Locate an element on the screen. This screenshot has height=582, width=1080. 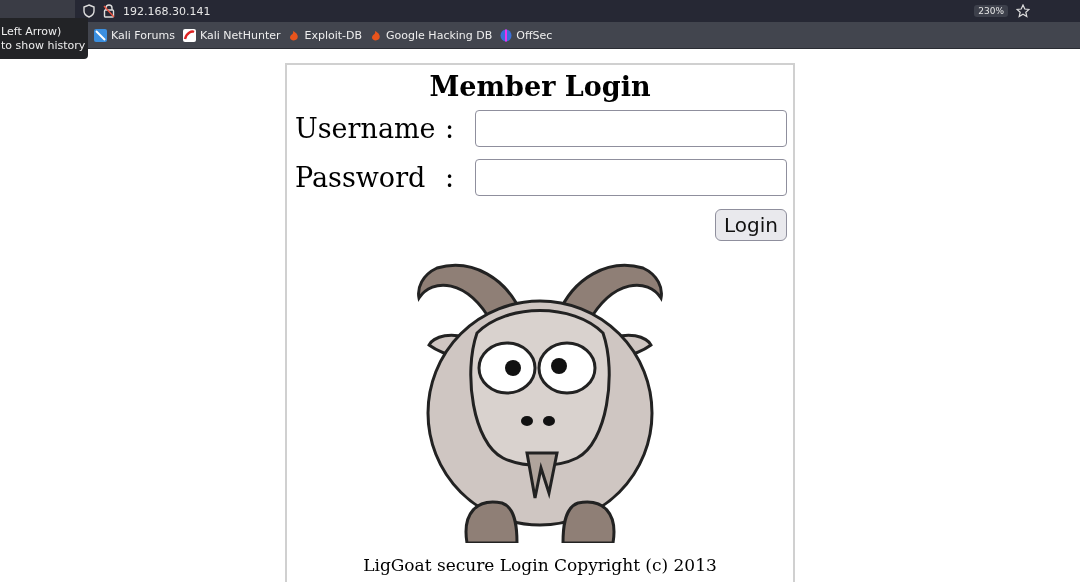
bookmark-item: OffSec is located at coordinates (526, 35).